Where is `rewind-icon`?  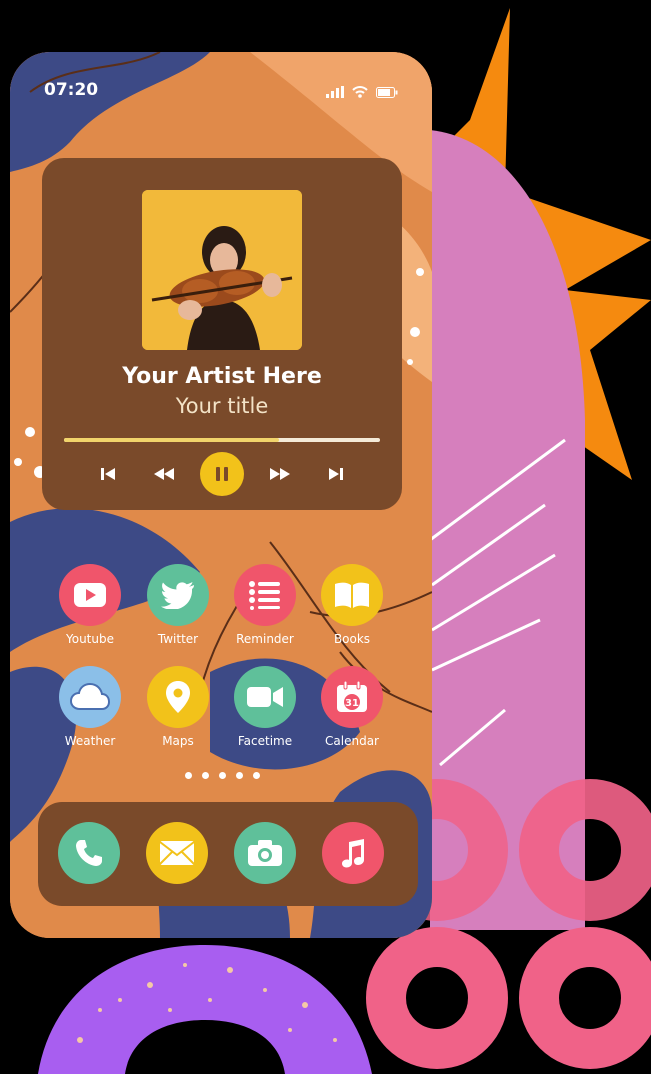 rewind-icon is located at coordinates (164, 474).